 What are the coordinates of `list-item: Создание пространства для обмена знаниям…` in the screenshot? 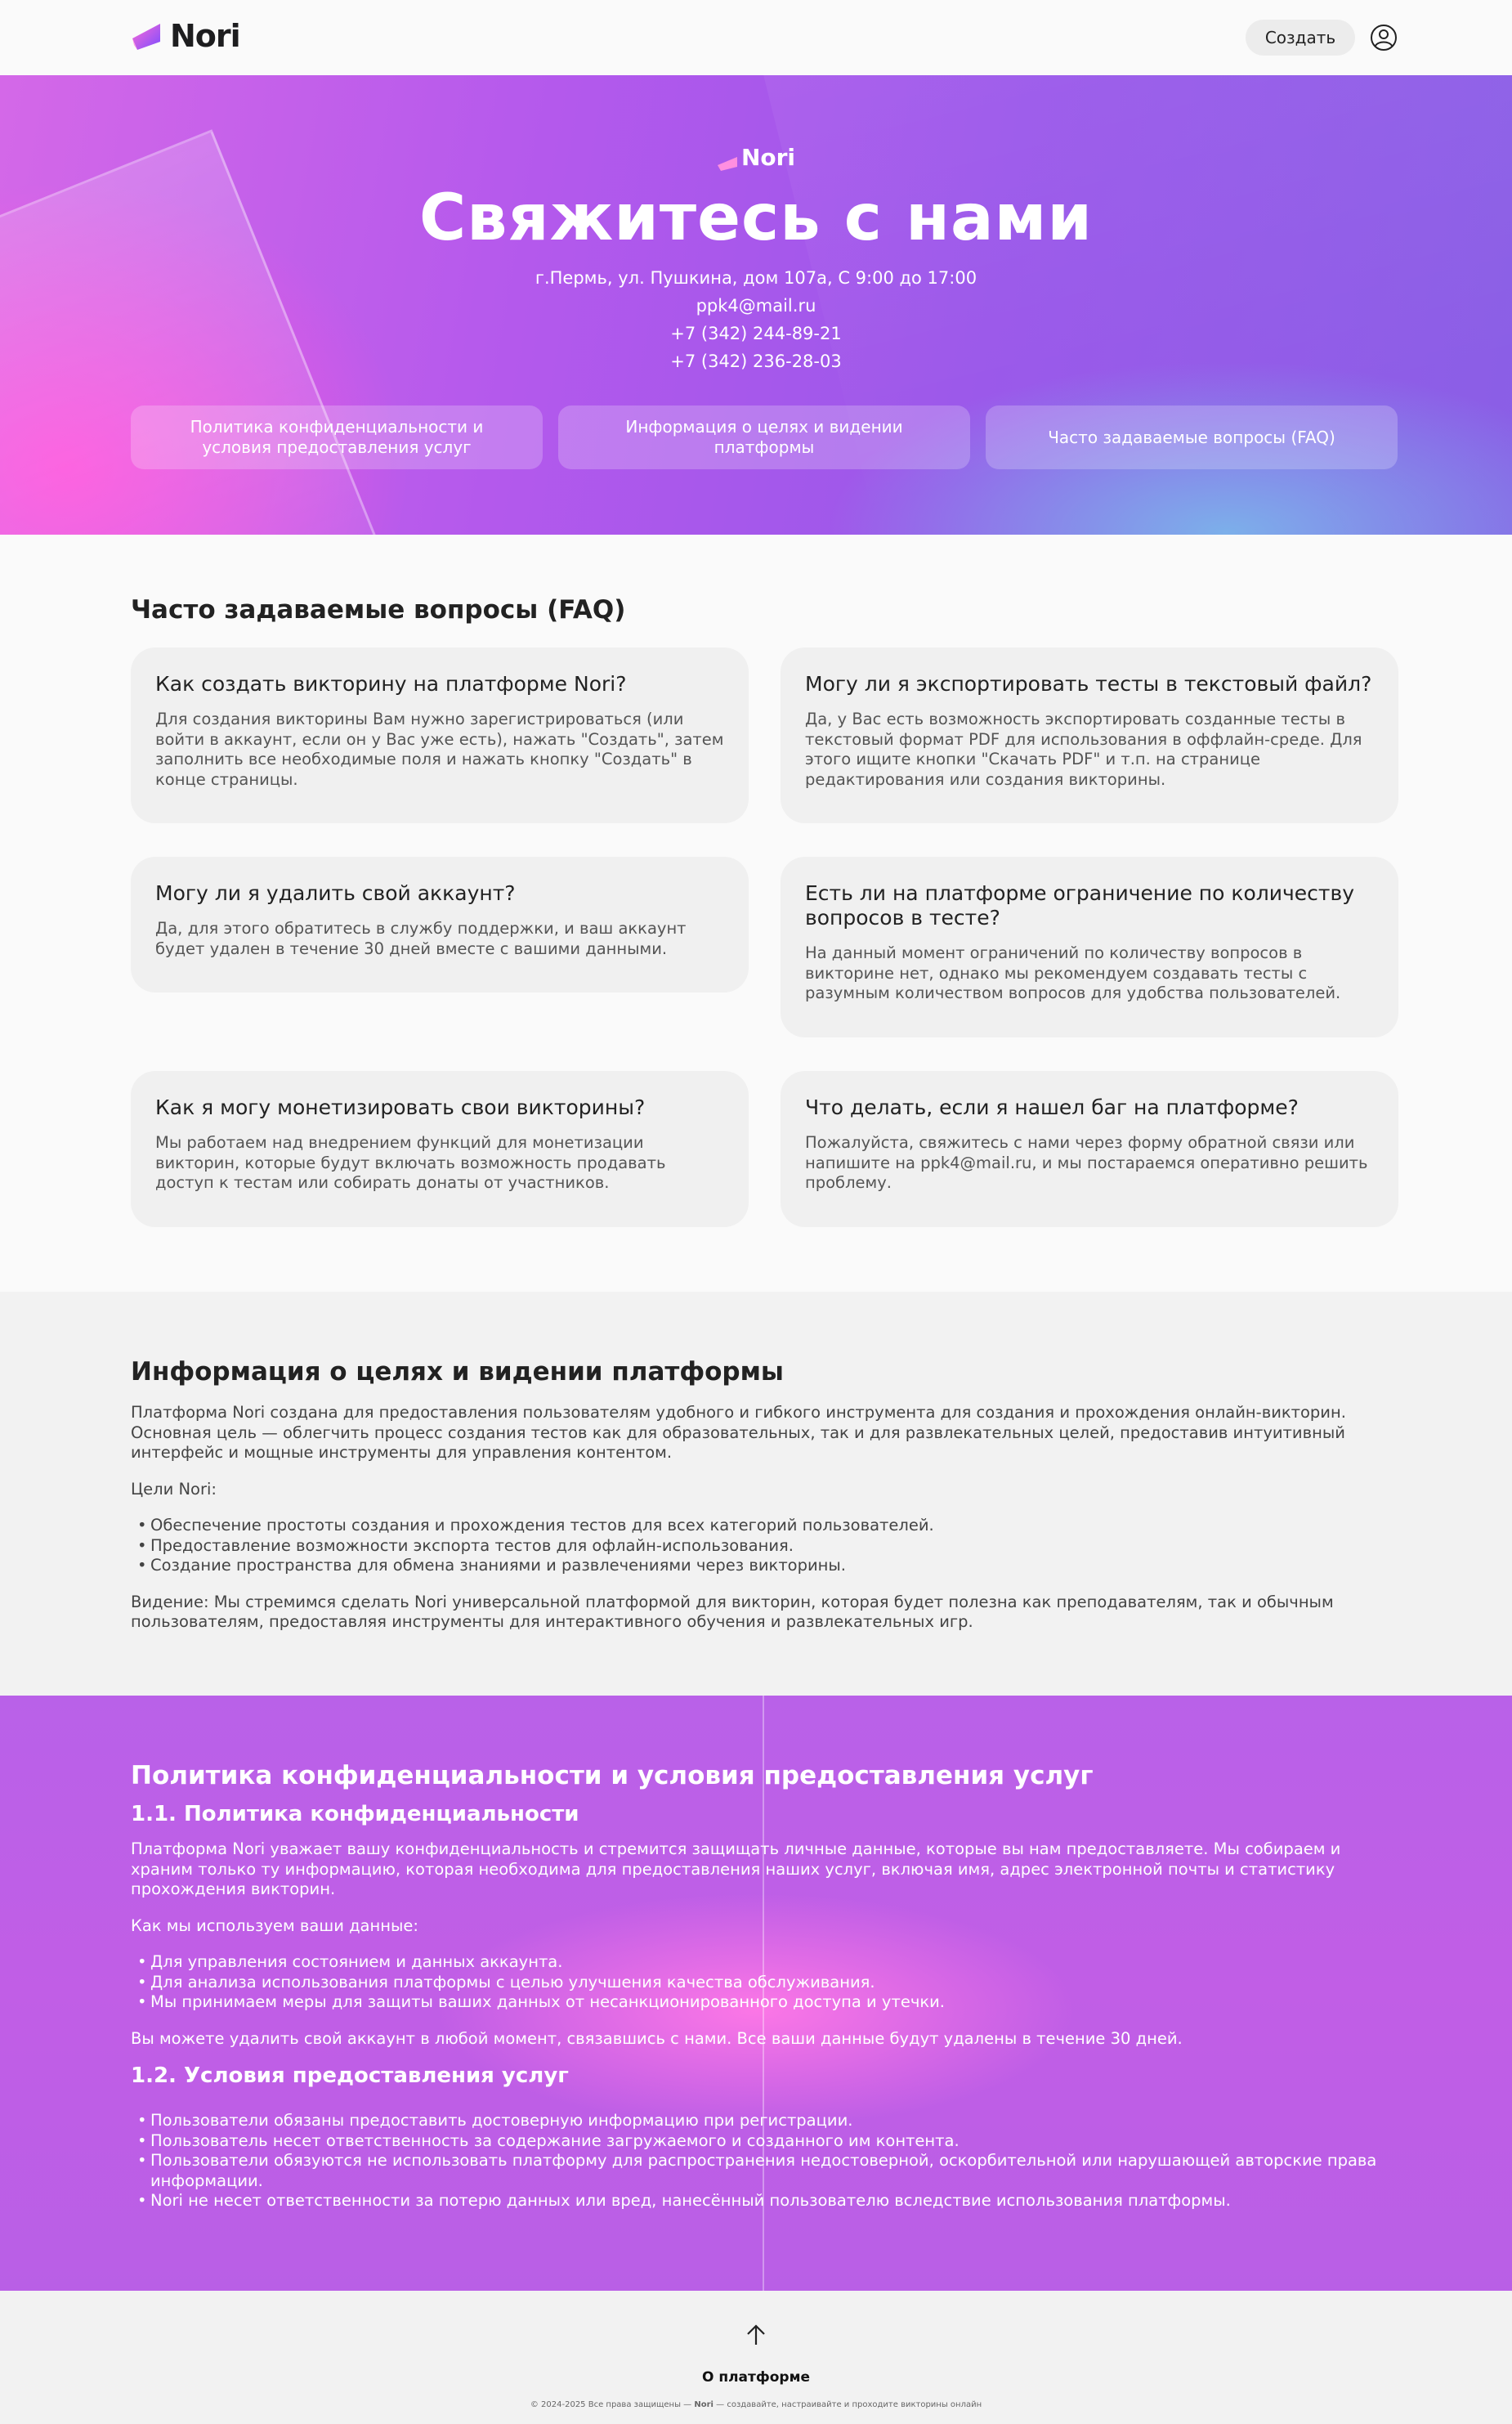 It's located at (756, 1566).